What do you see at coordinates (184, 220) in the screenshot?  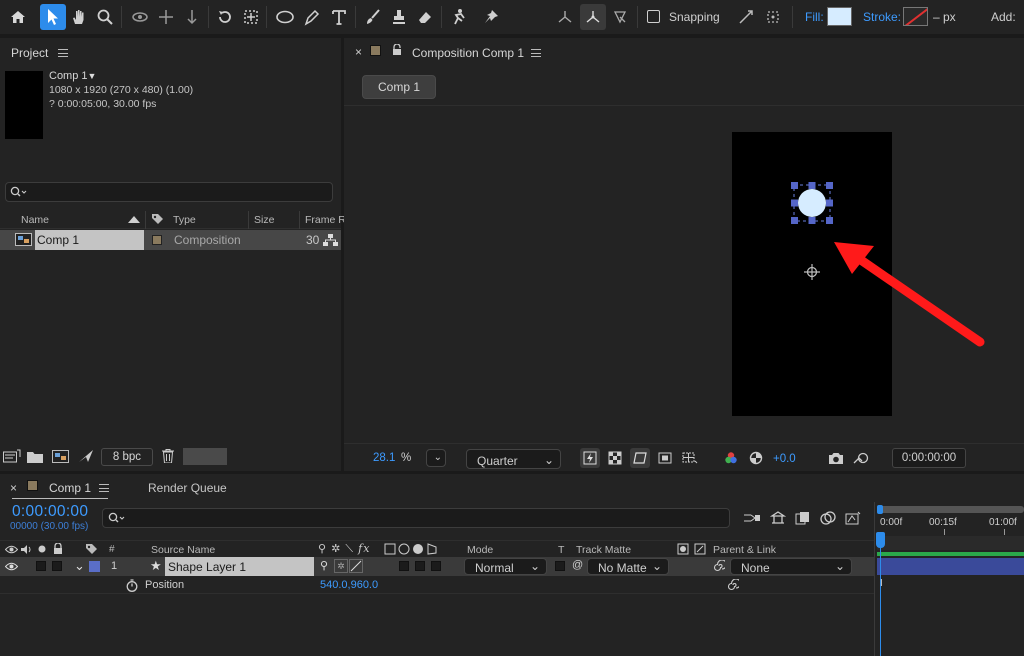 I see `column-header-type: Type` at bounding box center [184, 220].